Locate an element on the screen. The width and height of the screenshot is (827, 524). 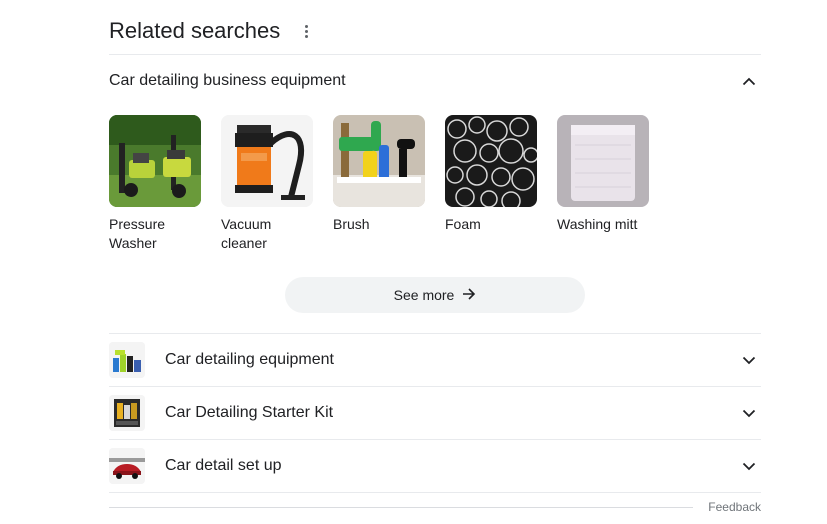
chevron-up-icon is located at coordinates (749, 81).